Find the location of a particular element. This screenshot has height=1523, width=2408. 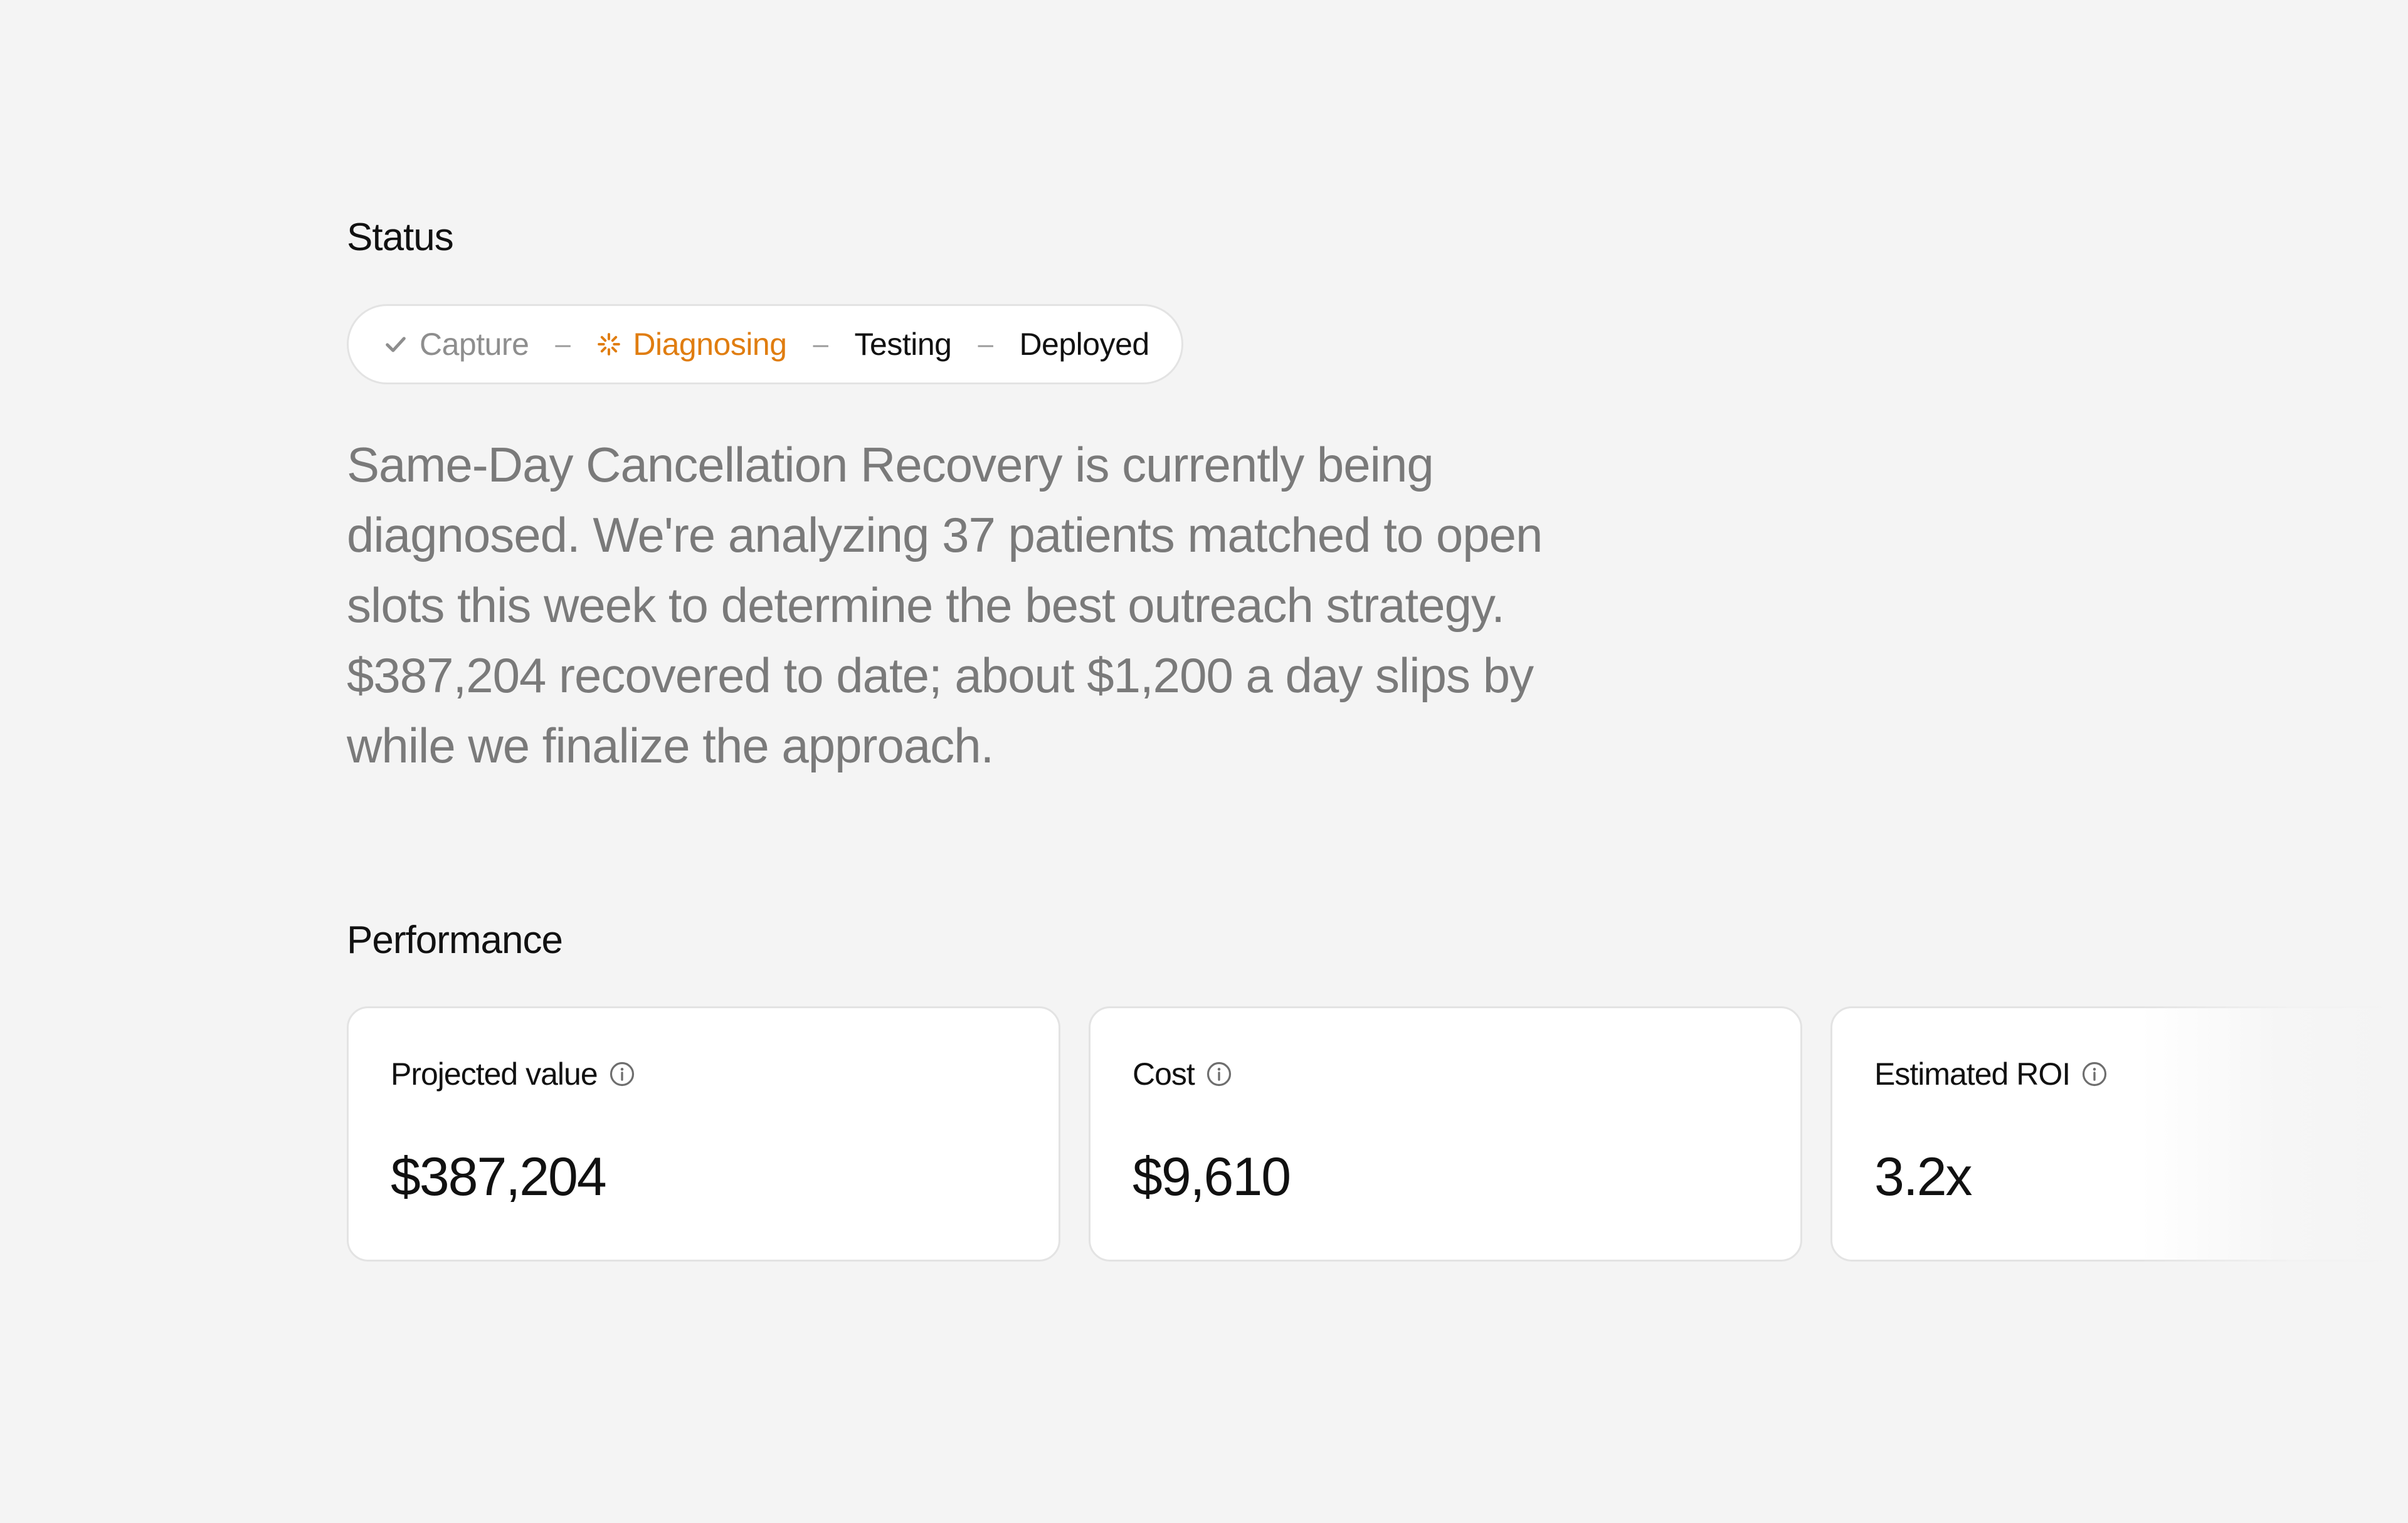

check-icon is located at coordinates (395, 344).